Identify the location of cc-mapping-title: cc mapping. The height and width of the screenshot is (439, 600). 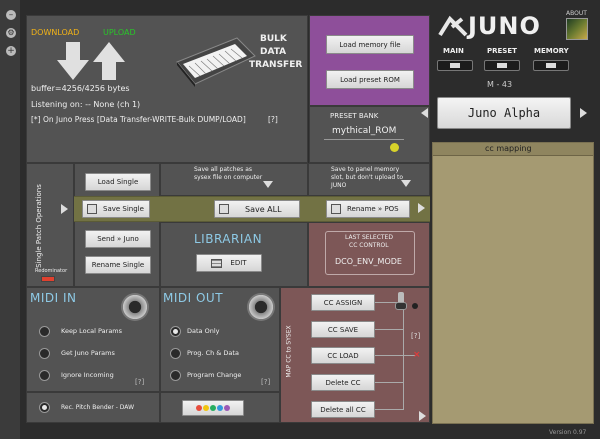
(508, 148).